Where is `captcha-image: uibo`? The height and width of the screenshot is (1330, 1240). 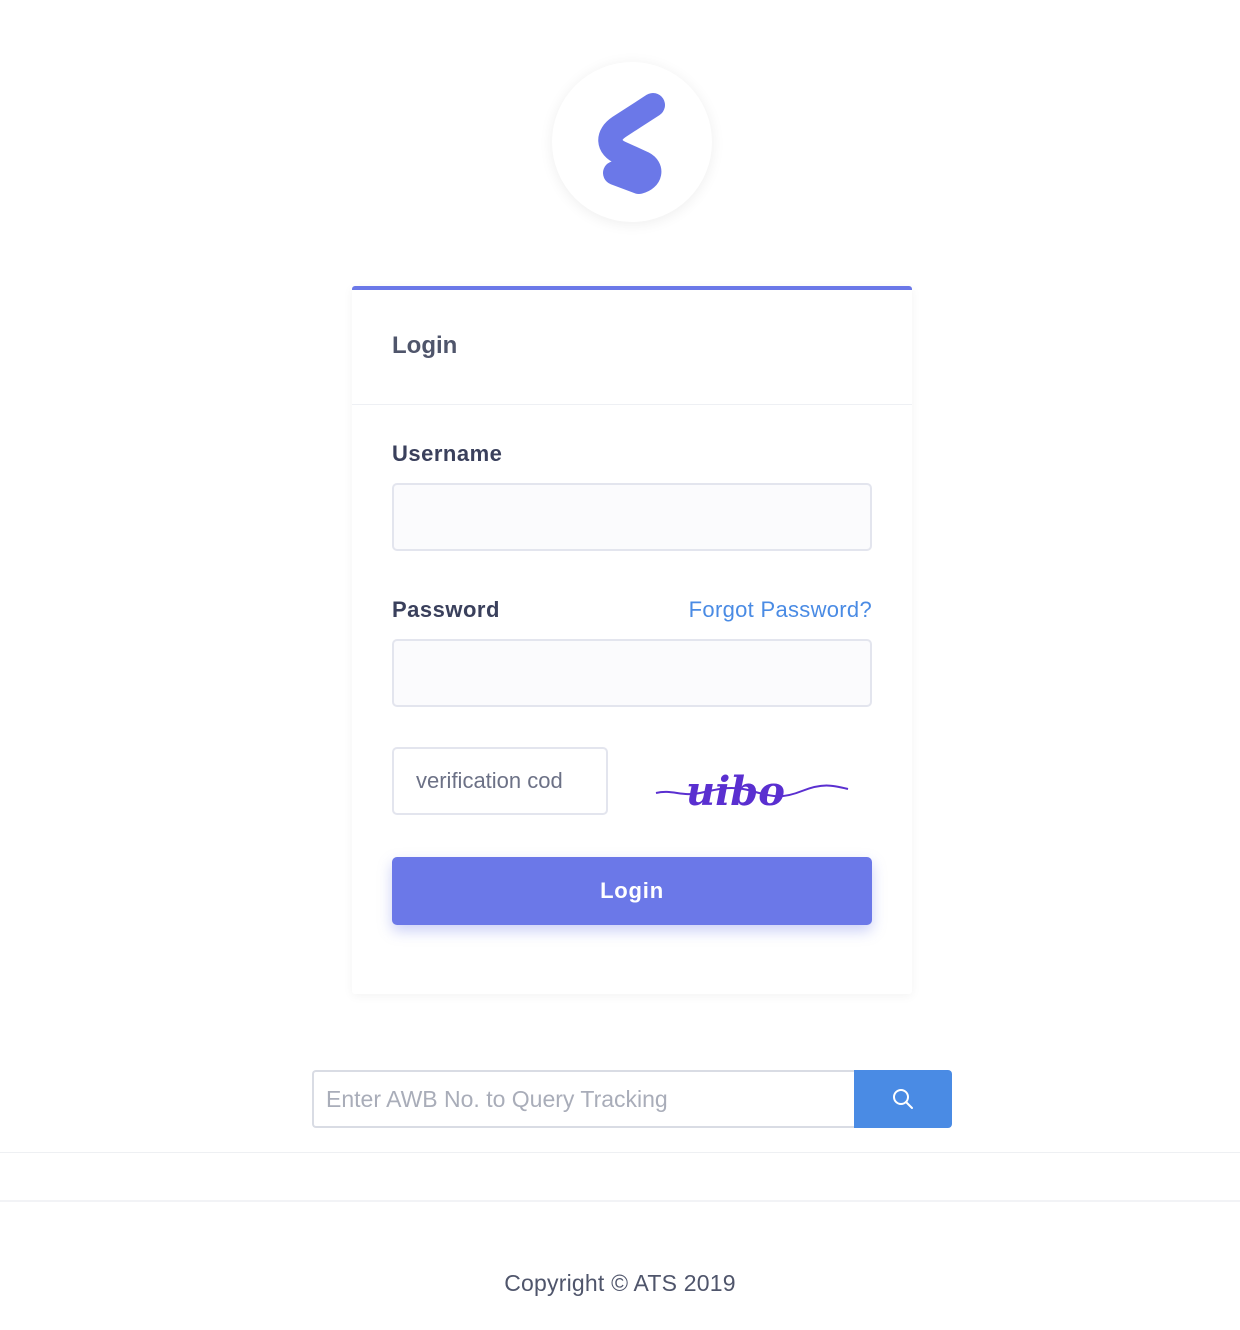 captcha-image: uibo is located at coordinates (752, 785).